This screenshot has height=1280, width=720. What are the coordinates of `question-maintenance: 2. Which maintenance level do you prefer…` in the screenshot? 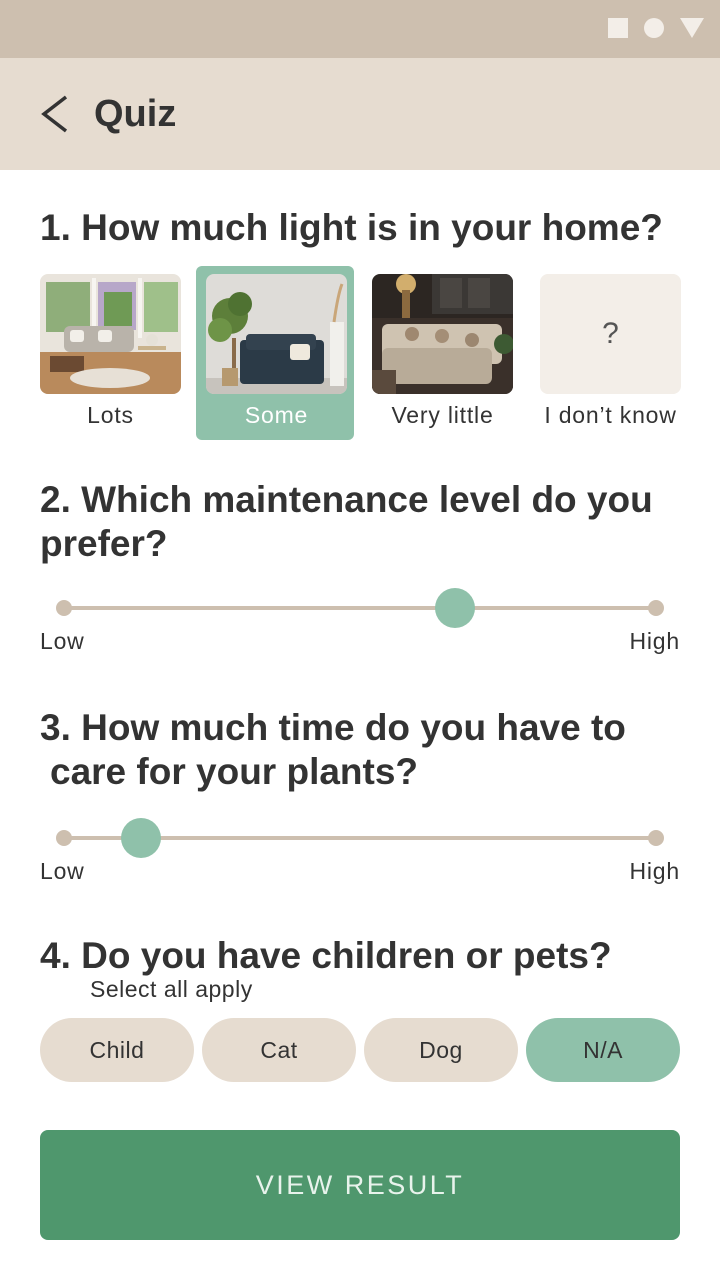 It's located at (346, 521).